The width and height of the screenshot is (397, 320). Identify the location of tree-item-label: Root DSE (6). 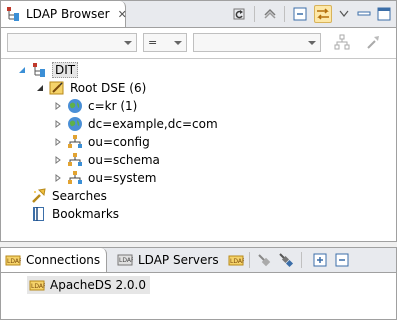
(108, 88).